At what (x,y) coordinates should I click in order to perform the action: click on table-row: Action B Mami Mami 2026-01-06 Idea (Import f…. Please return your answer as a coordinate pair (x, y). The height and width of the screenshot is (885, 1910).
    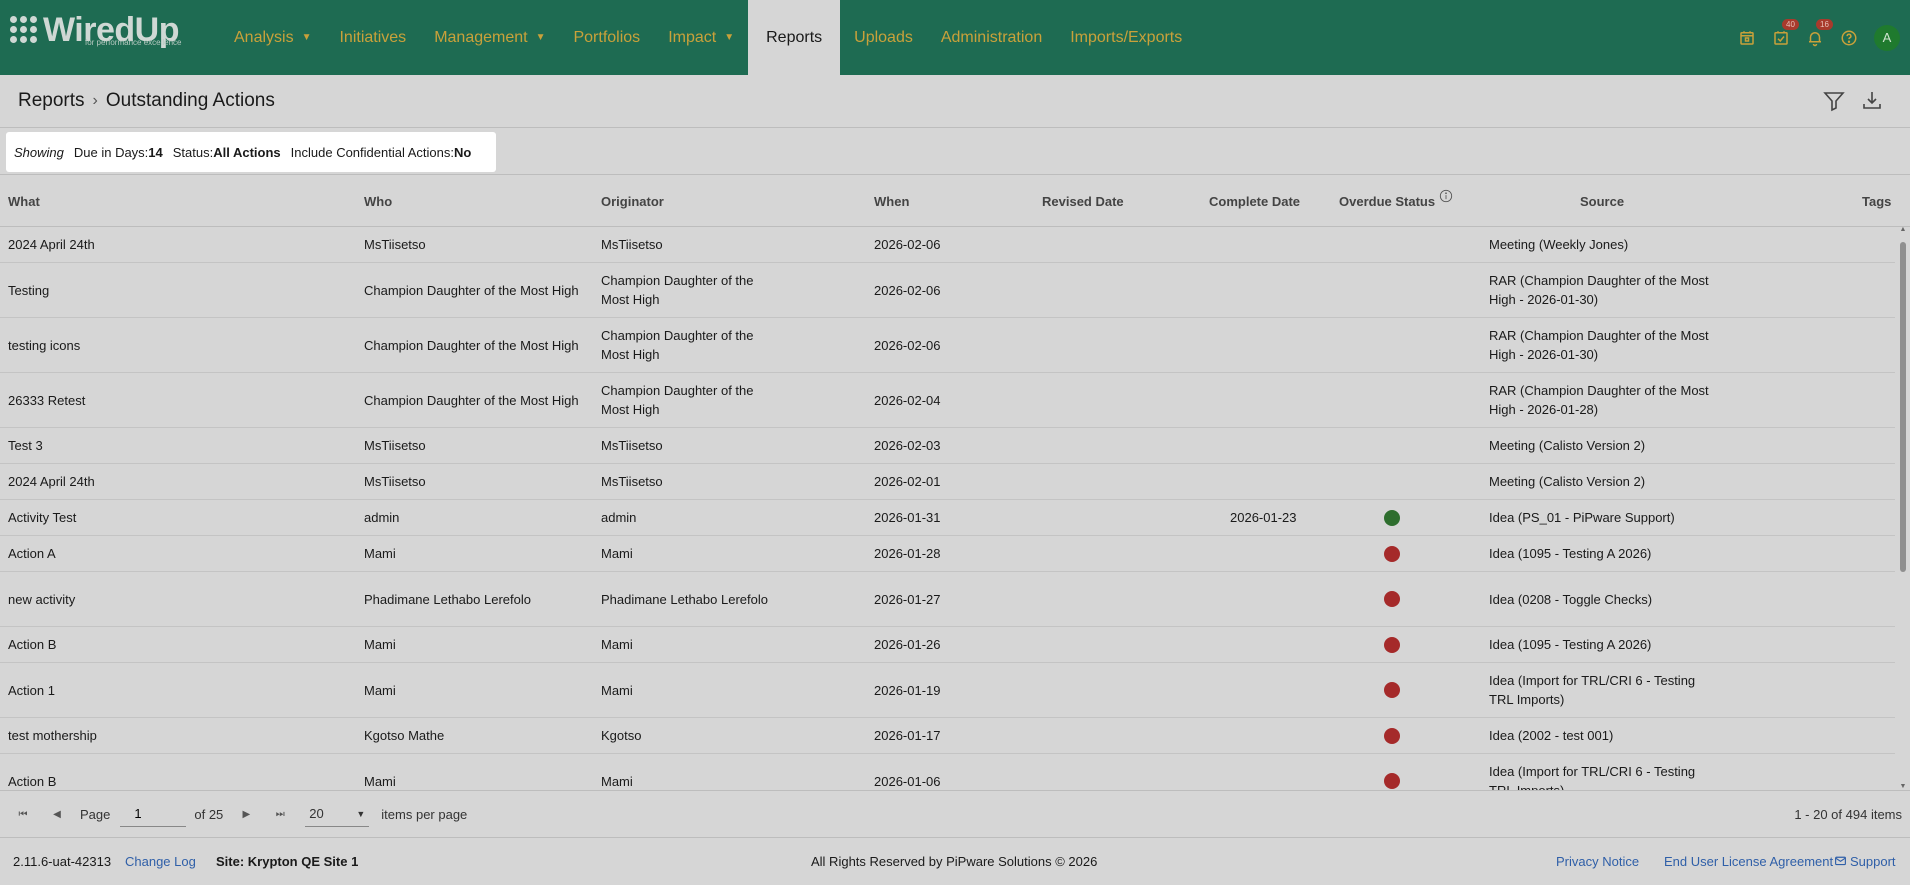
    Looking at the image, I should click on (947, 772).